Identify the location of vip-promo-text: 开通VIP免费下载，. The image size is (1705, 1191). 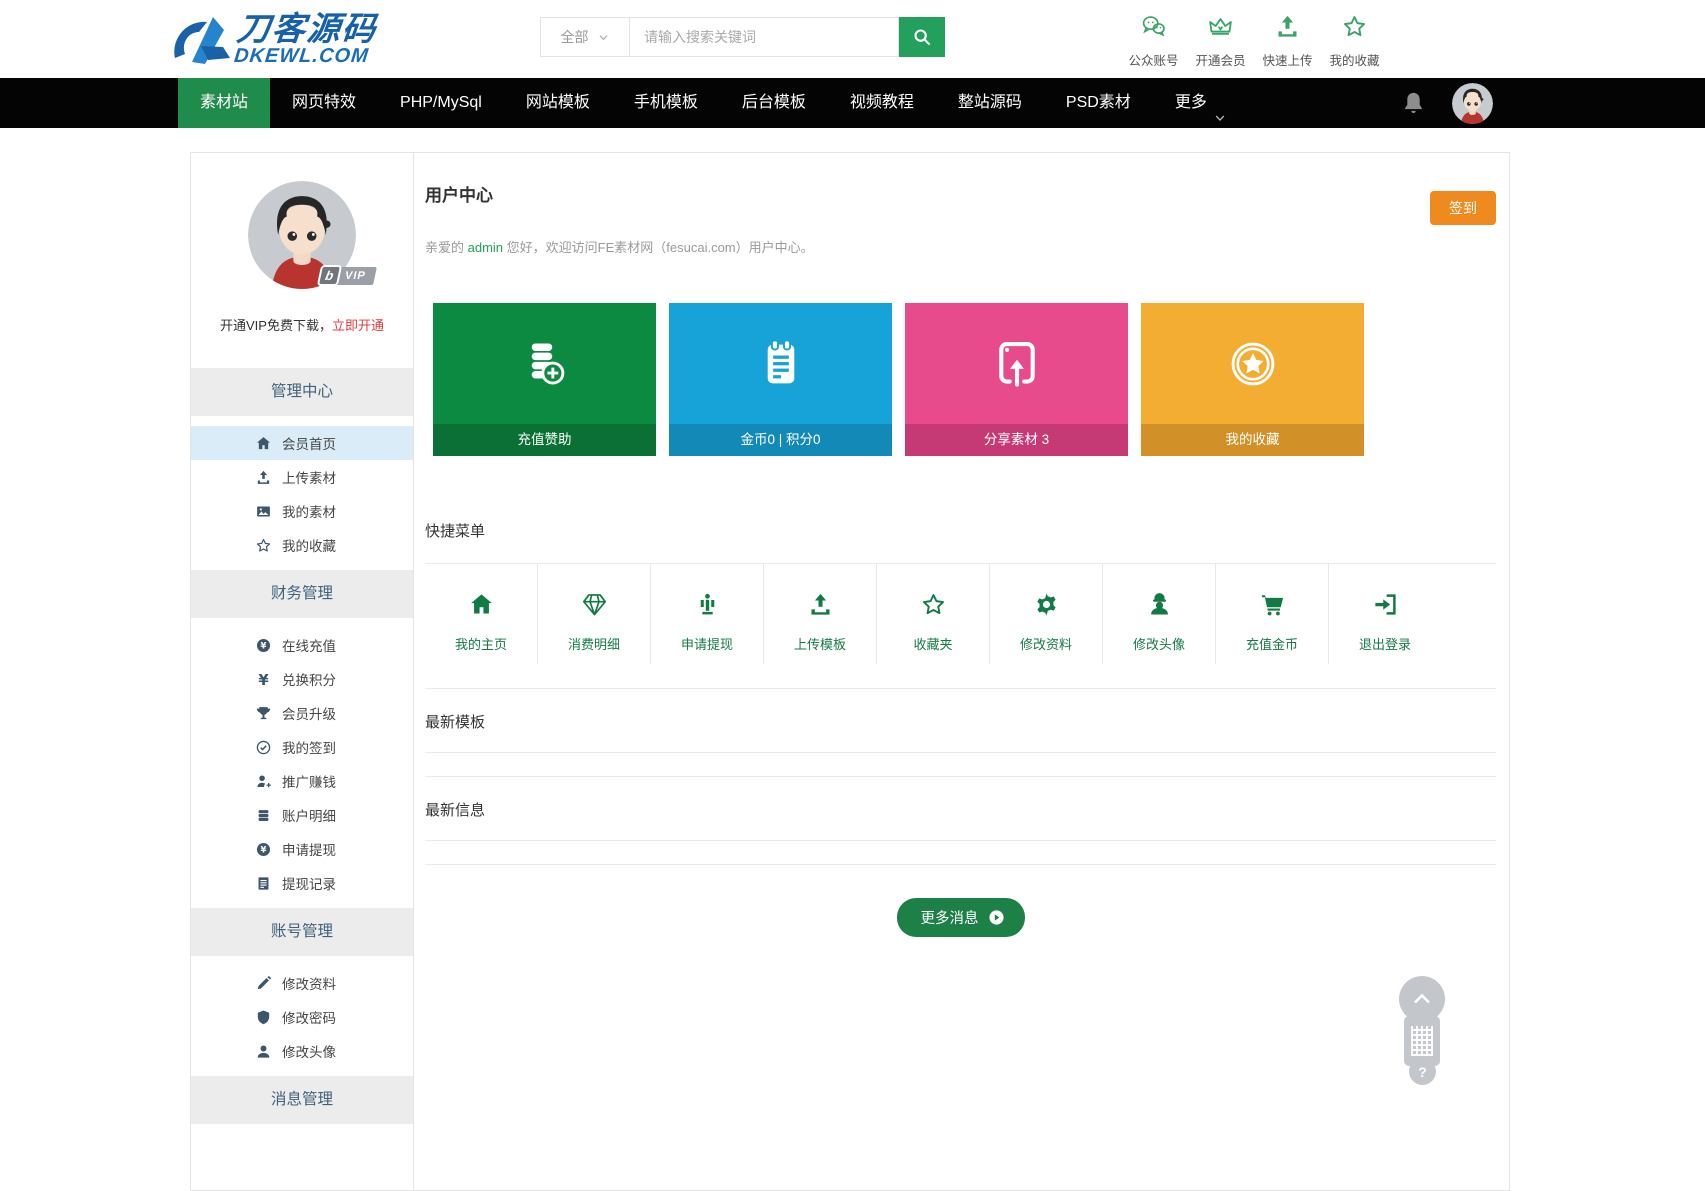
(276, 325).